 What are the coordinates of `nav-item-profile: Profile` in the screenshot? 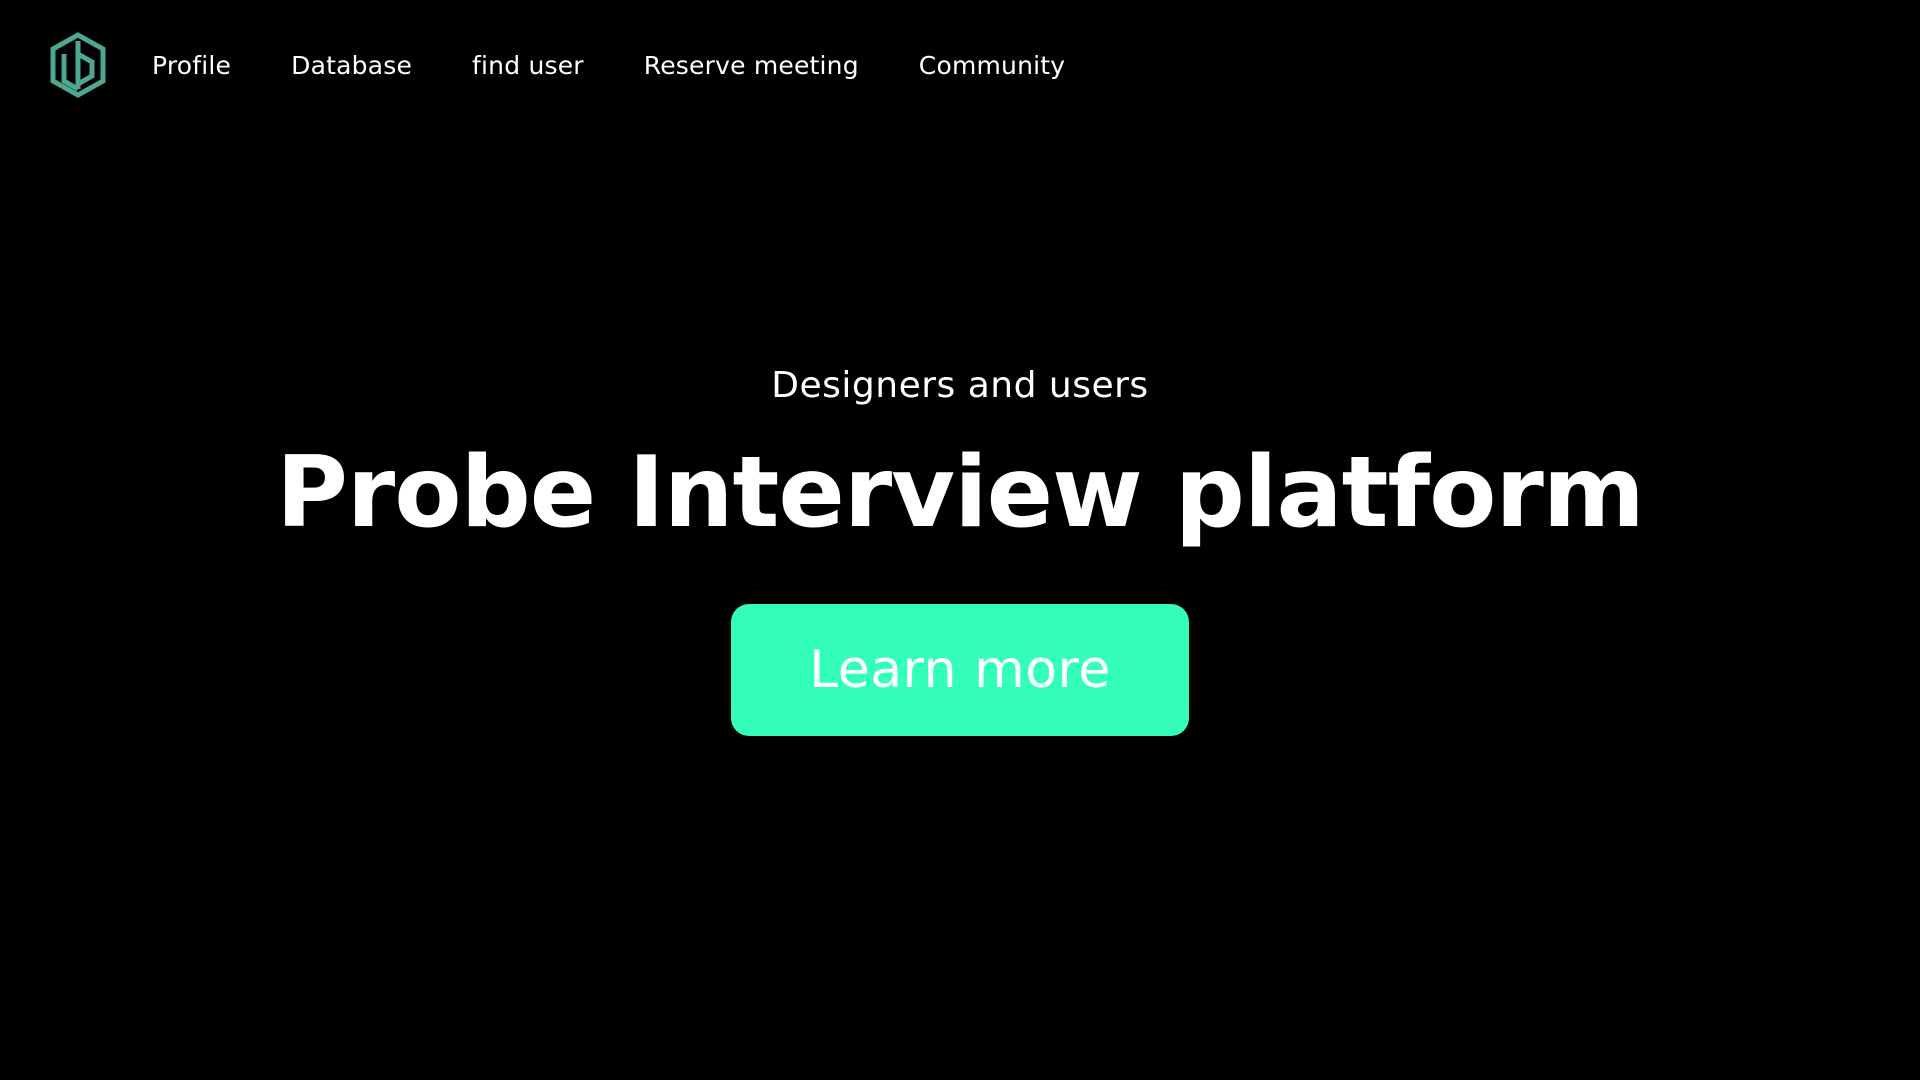 It's located at (191, 65).